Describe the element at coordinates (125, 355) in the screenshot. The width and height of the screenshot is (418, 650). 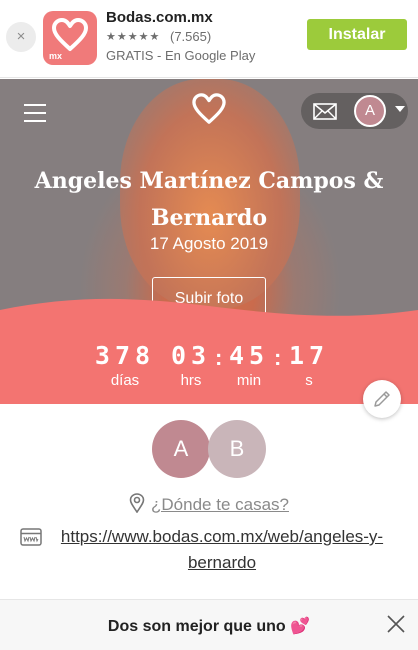
I see `countdown-days-value: 378` at that location.